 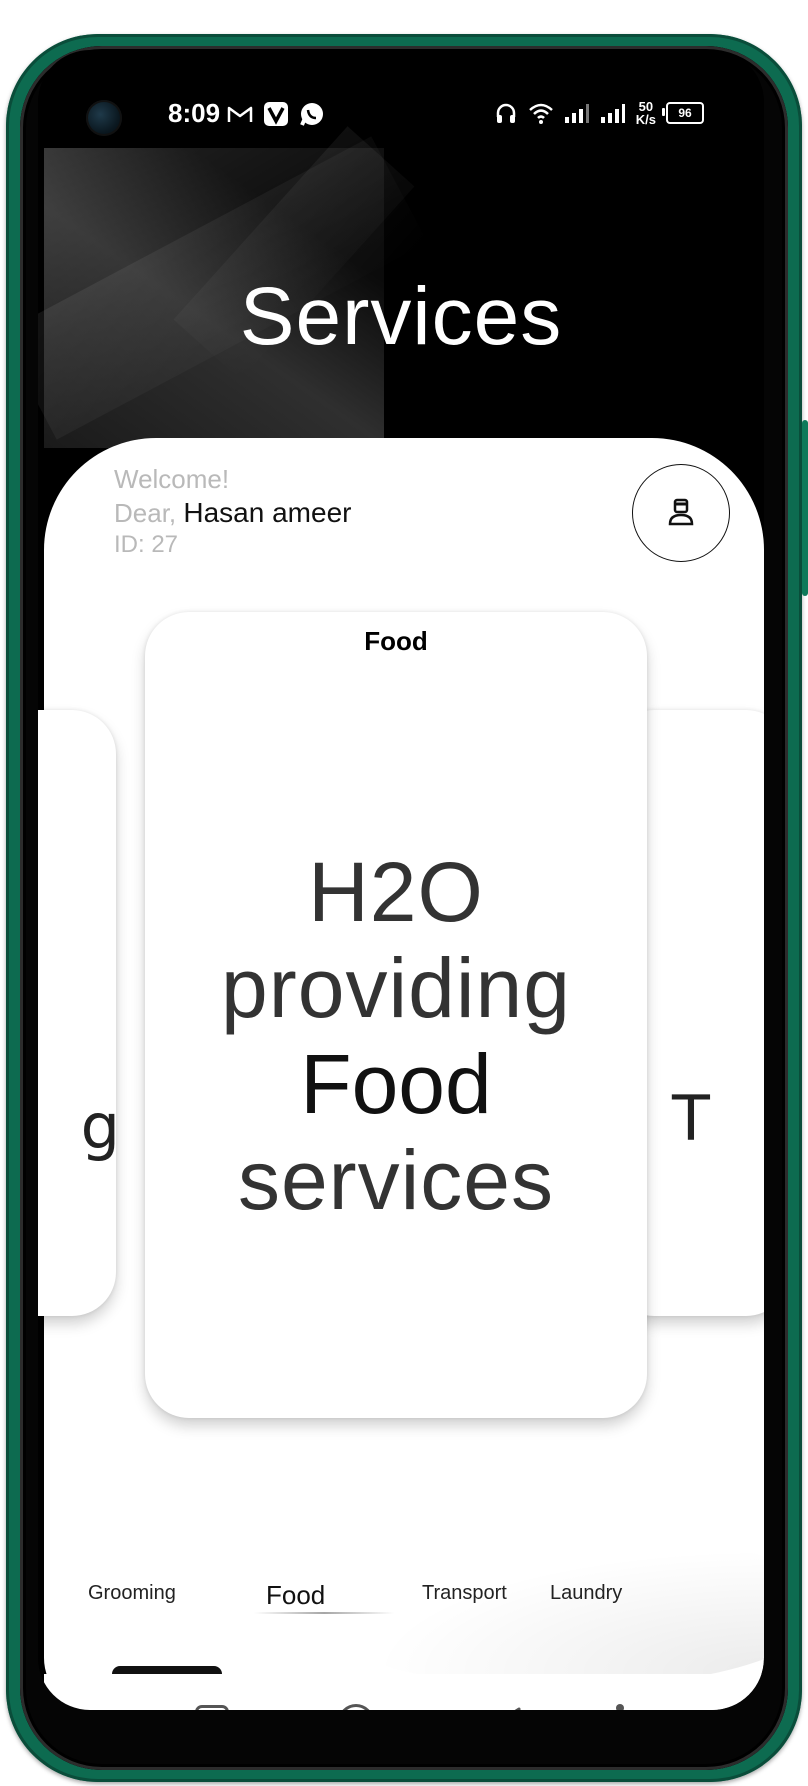 What do you see at coordinates (172, 479) in the screenshot?
I see `welcome-greeting: Welcome!` at bounding box center [172, 479].